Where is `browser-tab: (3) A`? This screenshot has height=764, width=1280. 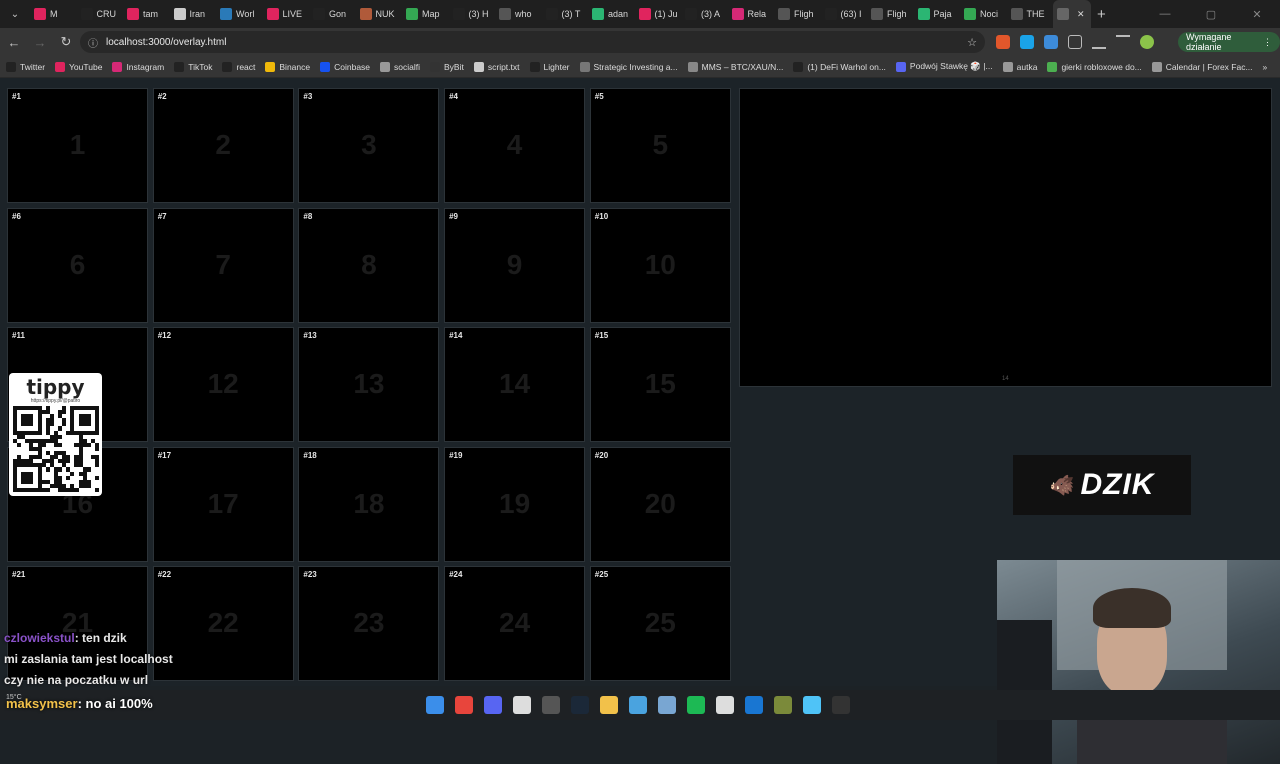 browser-tab: (3) A is located at coordinates (704, 14).